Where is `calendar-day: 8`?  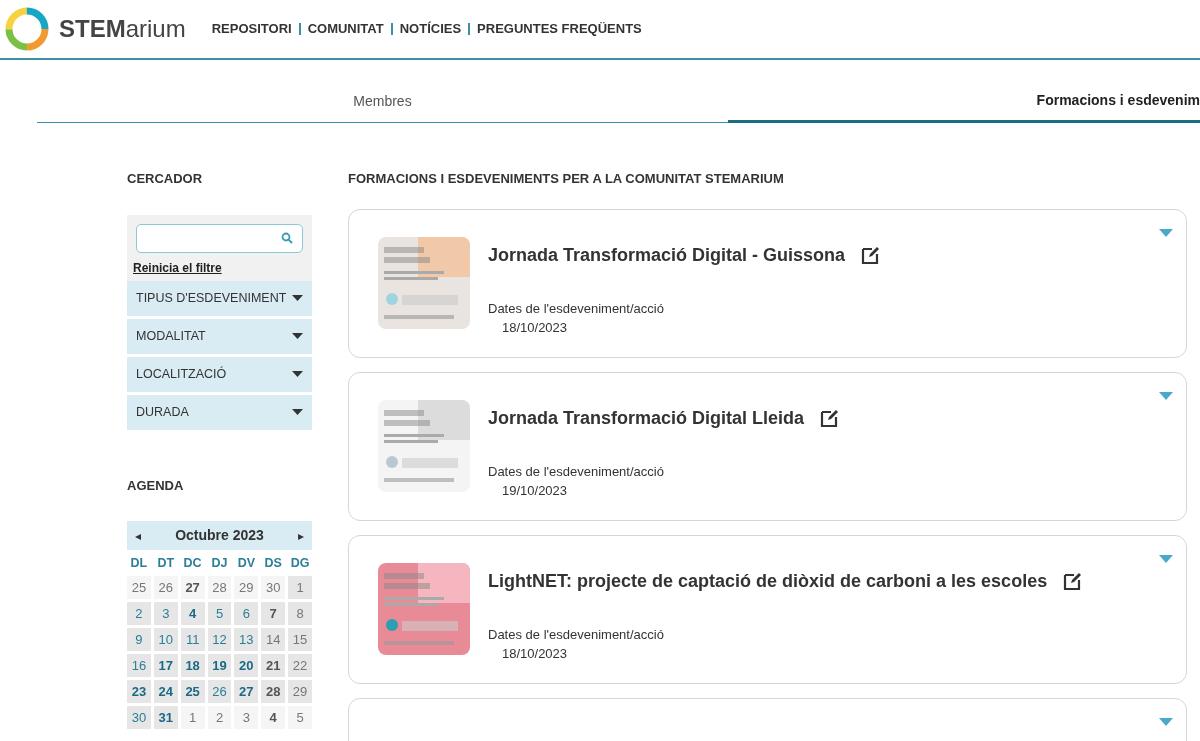 calendar-day: 8 is located at coordinates (300, 613).